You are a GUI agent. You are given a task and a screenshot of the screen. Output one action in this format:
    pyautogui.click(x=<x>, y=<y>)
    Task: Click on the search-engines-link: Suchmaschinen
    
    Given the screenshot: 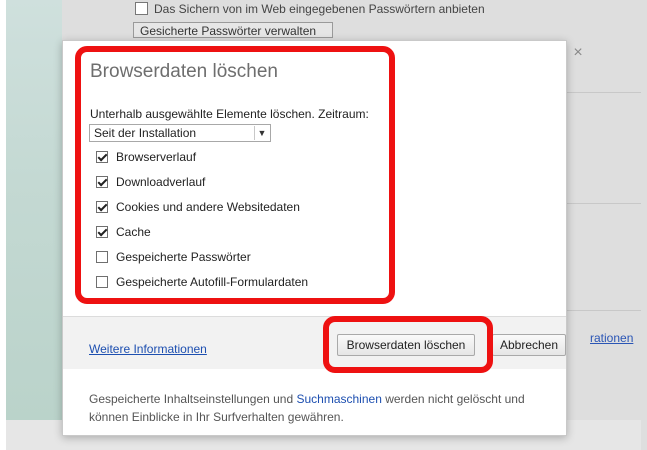 What is the action you would take?
    pyautogui.click(x=338, y=399)
    